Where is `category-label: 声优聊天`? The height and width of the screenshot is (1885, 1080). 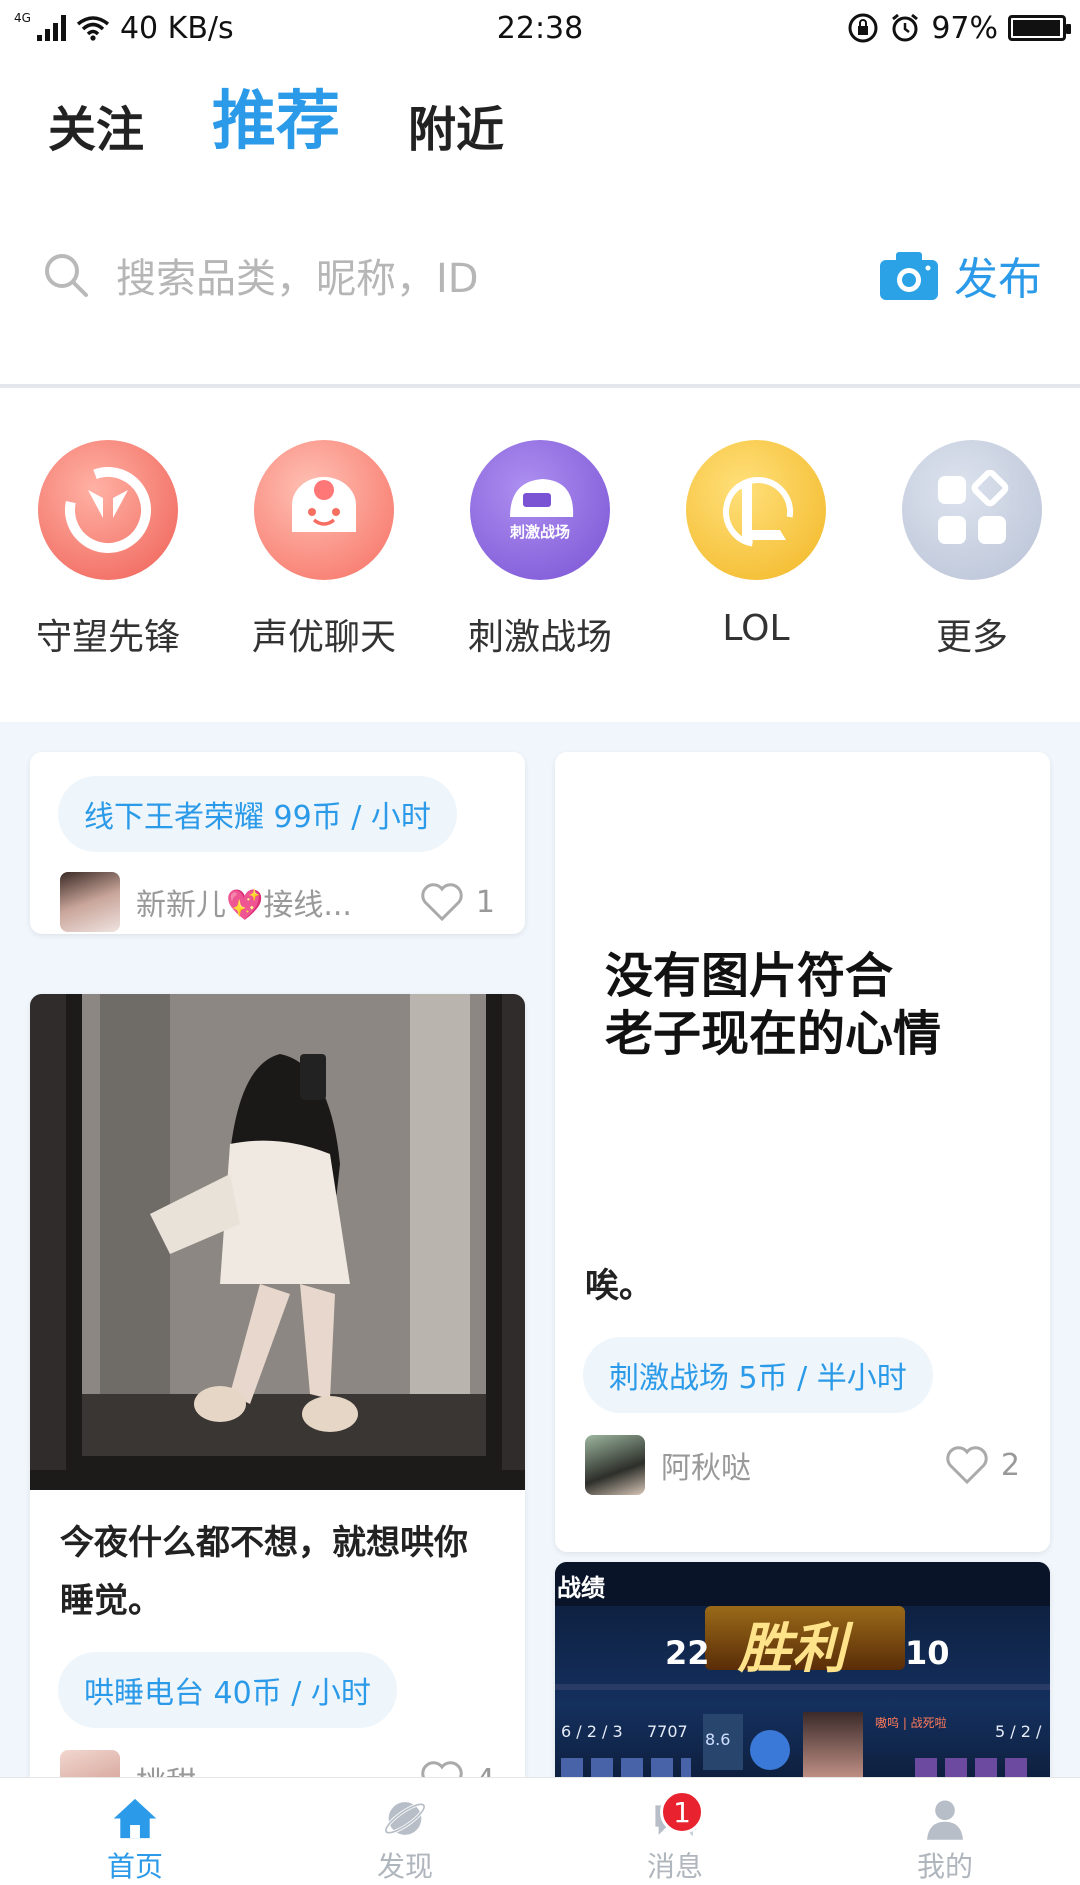 category-label: 声优聊天 is located at coordinates (323, 637).